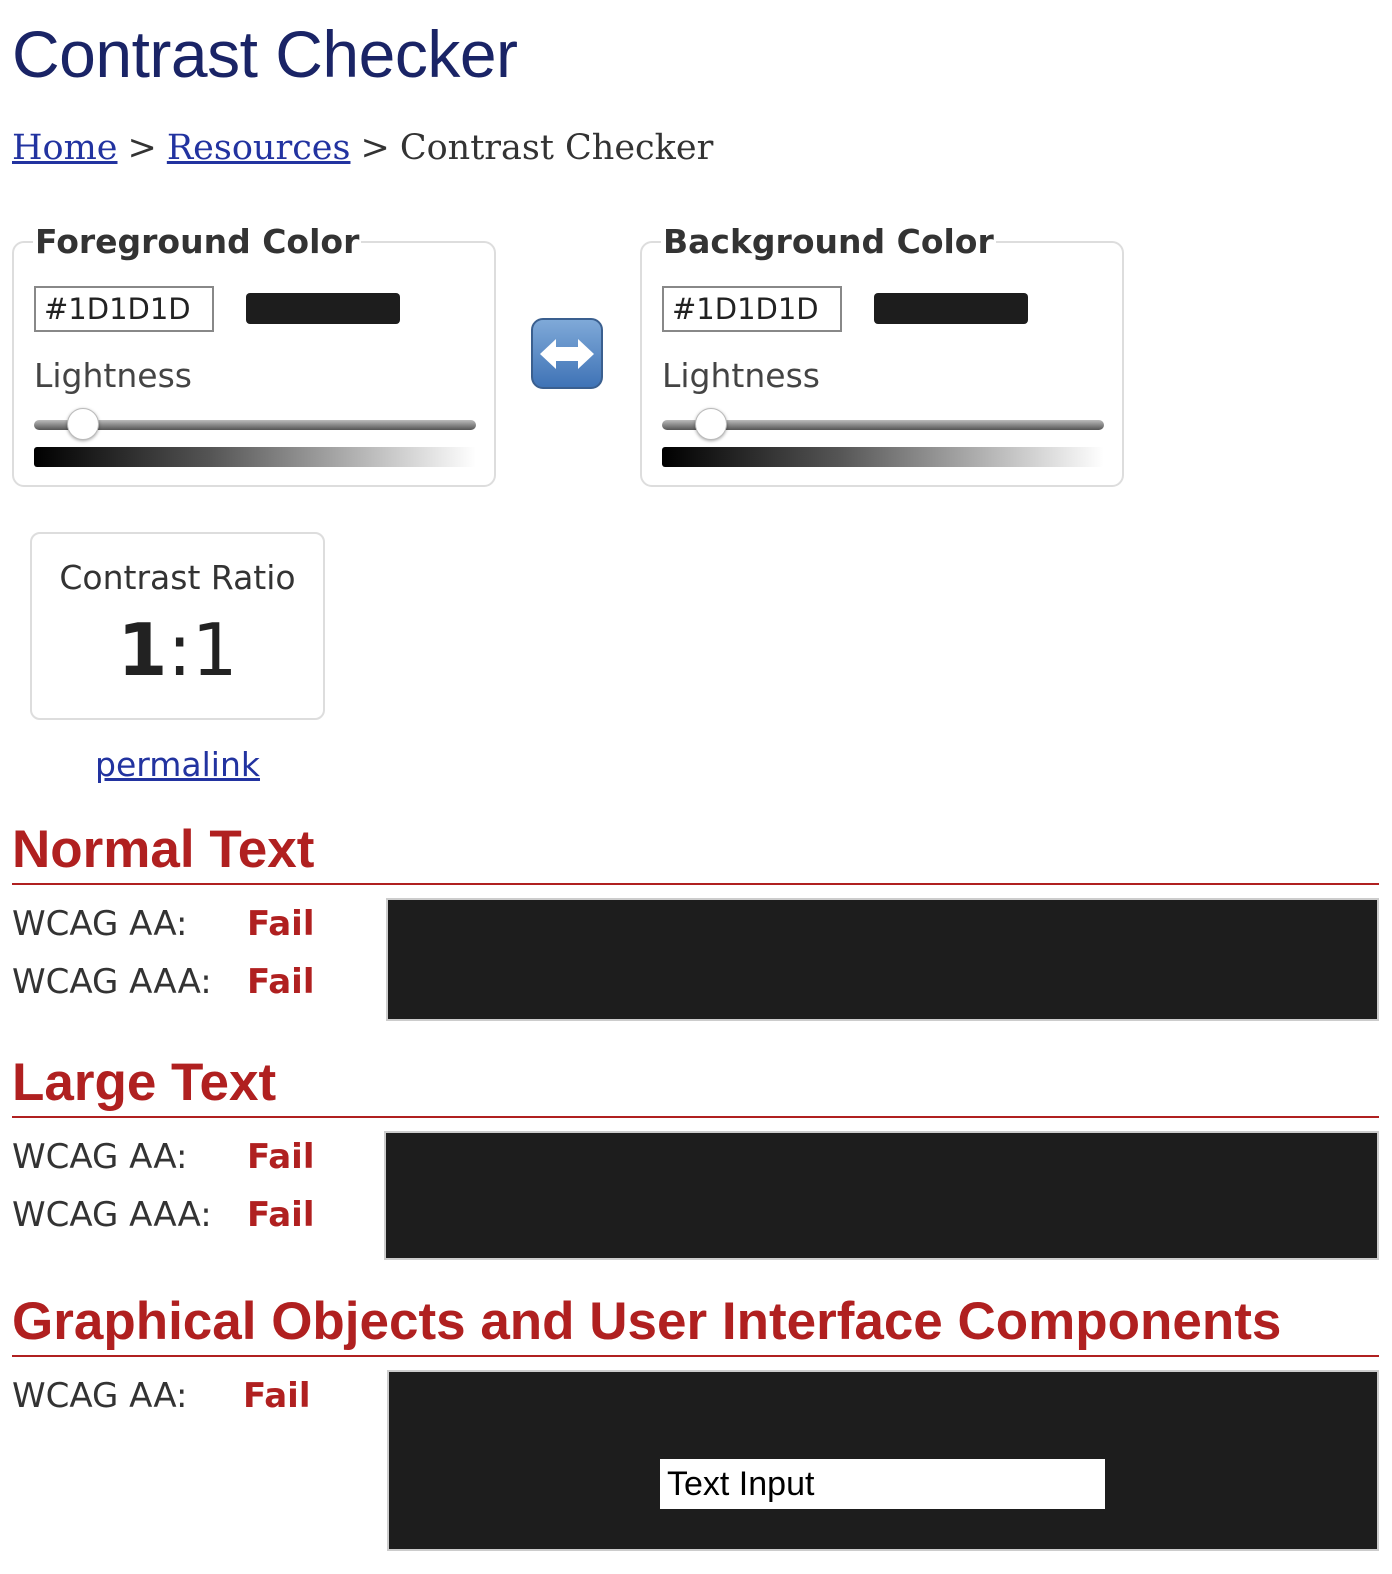 The width and height of the screenshot is (1392, 1574). What do you see at coordinates (112, 1215) in the screenshot?
I see `large-text-aaa-label: WCAG AAA:` at bounding box center [112, 1215].